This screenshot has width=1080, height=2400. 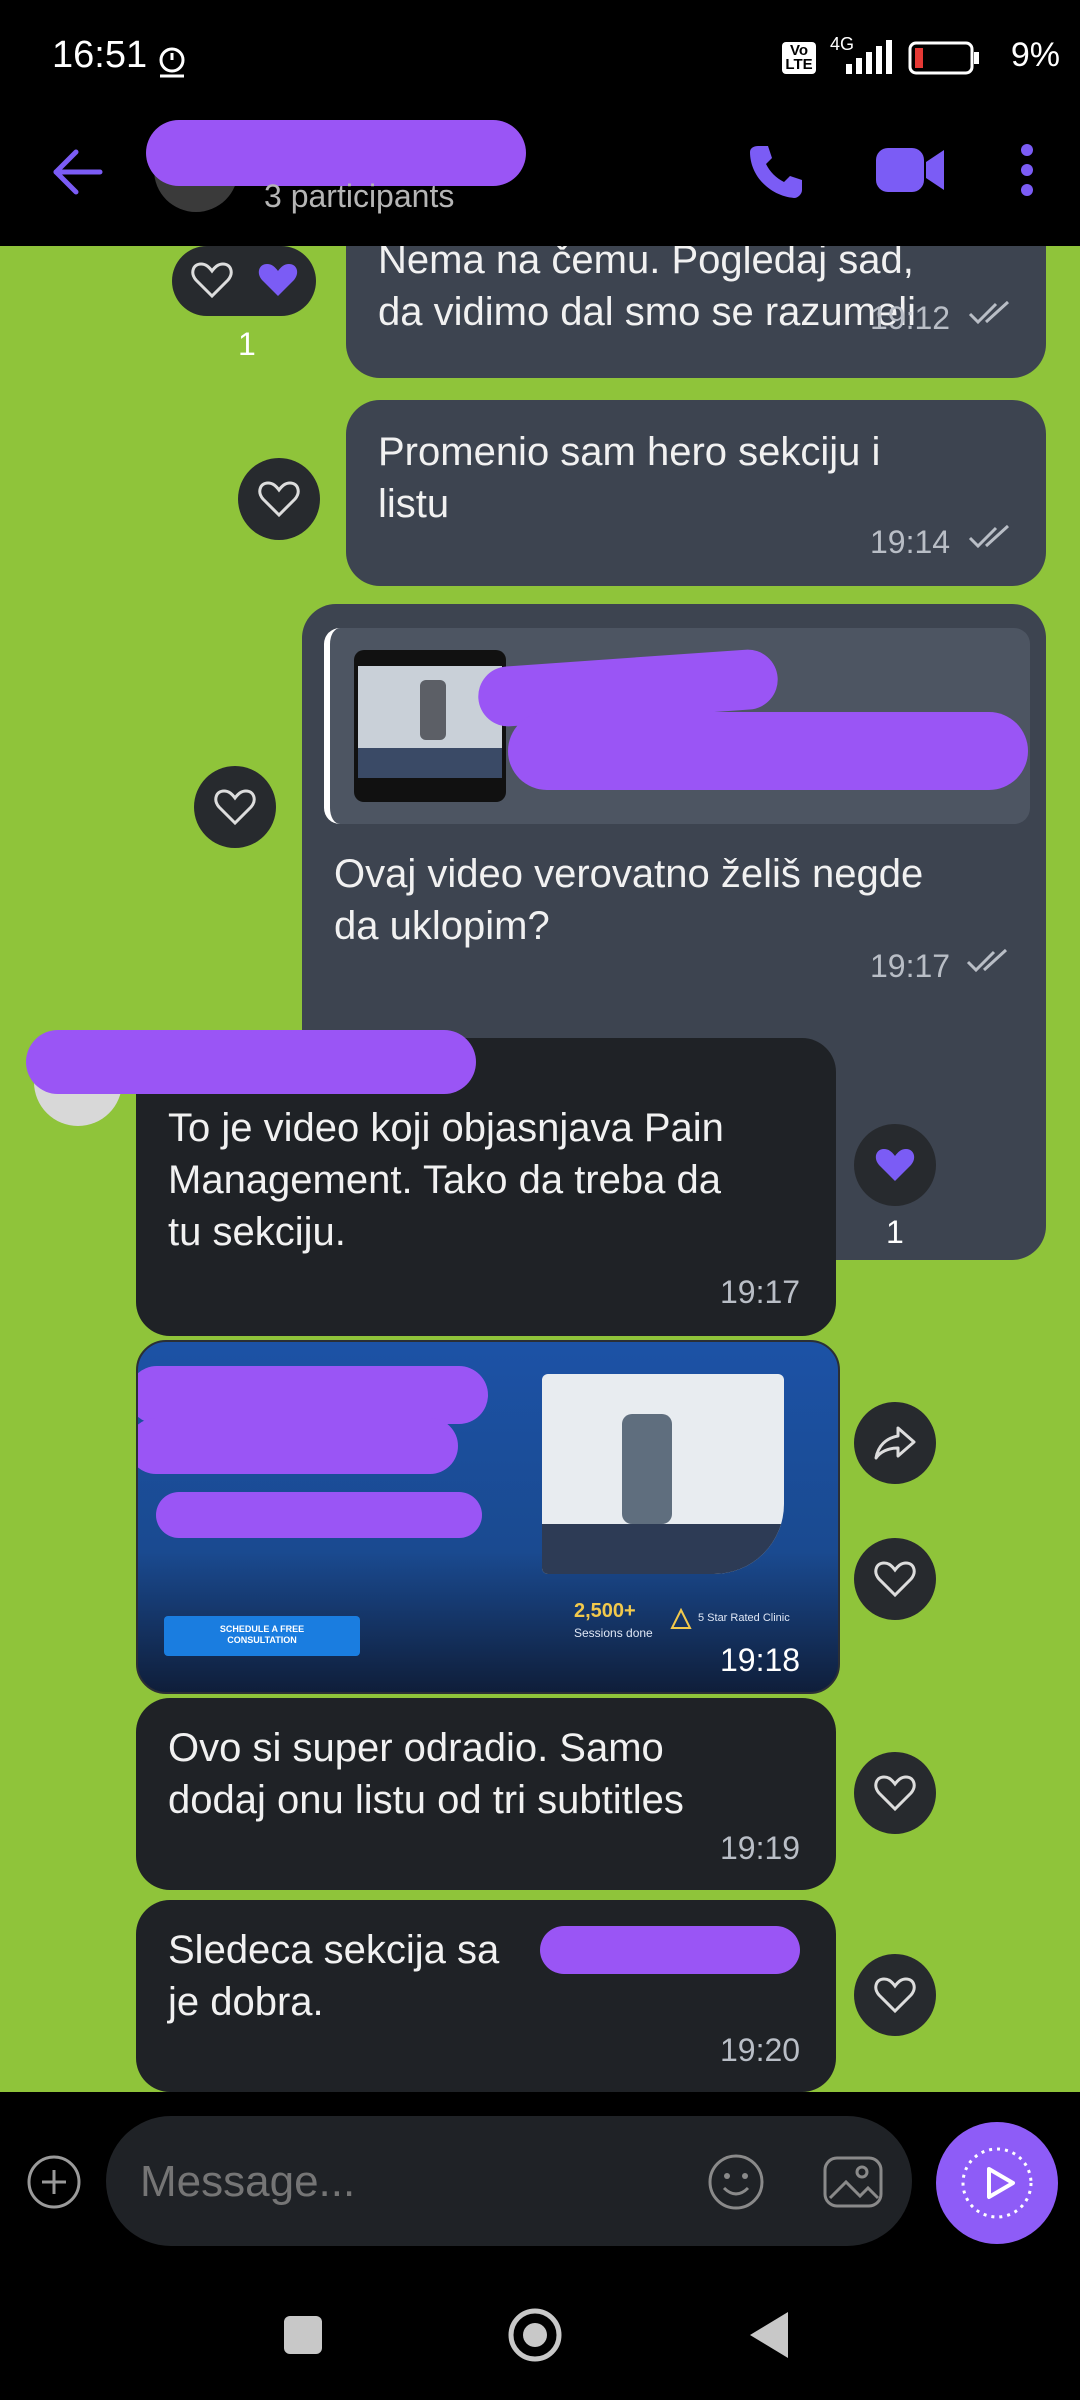 What do you see at coordinates (663, 1474) in the screenshot?
I see `image-photo` at bounding box center [663, 1474].